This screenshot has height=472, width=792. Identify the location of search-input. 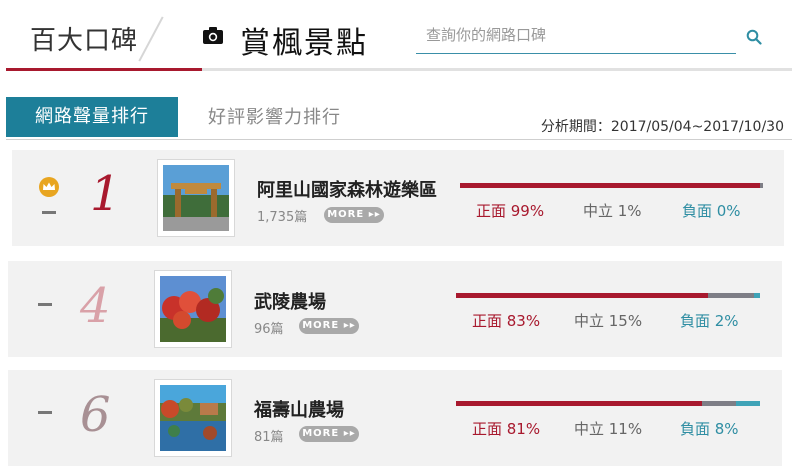
(571, 35).